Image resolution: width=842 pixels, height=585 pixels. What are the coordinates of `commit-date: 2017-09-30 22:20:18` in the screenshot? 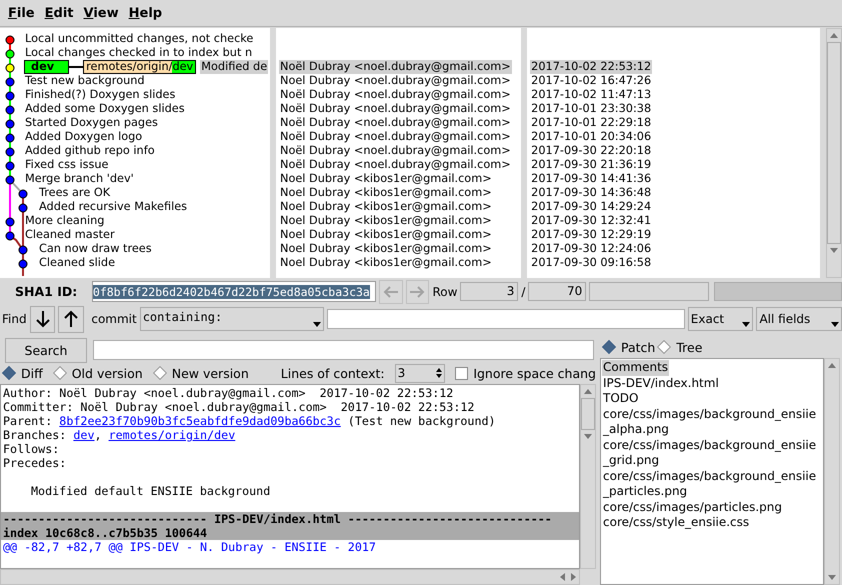 It's located at (591, 151).